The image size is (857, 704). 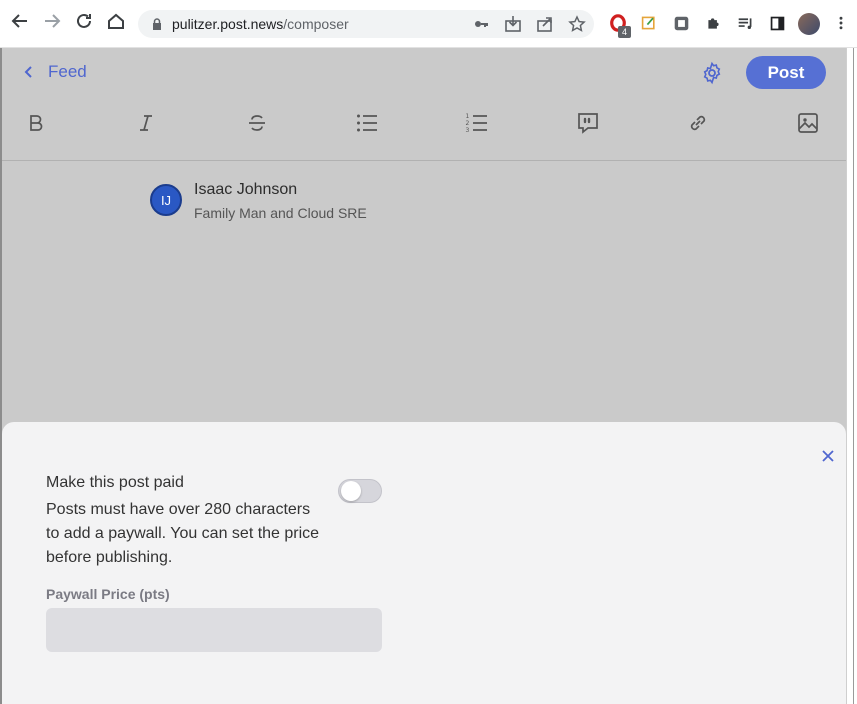 I want to click on forward-arrow-icon, so click(x=52, y=21).